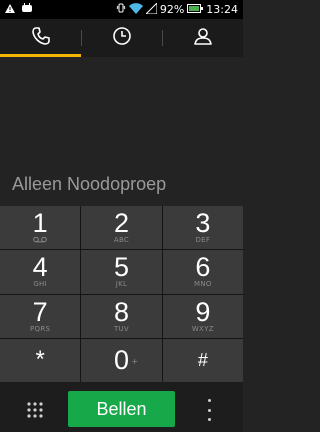 The height and width of the screenshot is (432, 320). Describe the element at coordinates (27, 9) in the screenshot. I see `android-icon` at that location.